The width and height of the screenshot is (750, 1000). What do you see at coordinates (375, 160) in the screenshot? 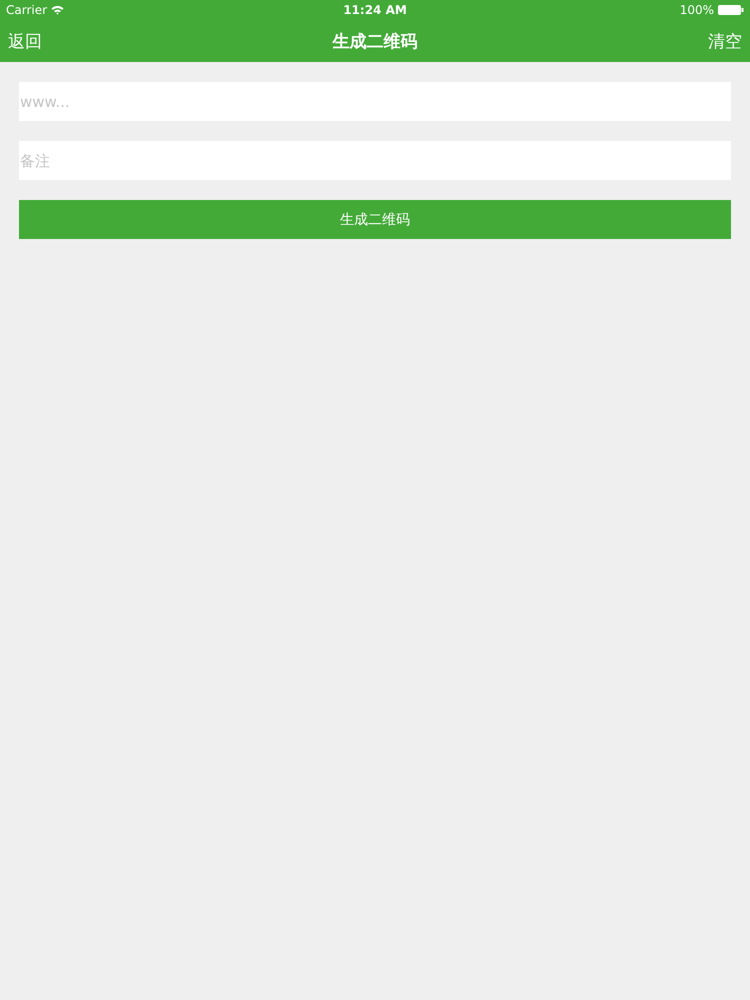
I see `input-field: 备注` at bounding box center [375, 160].